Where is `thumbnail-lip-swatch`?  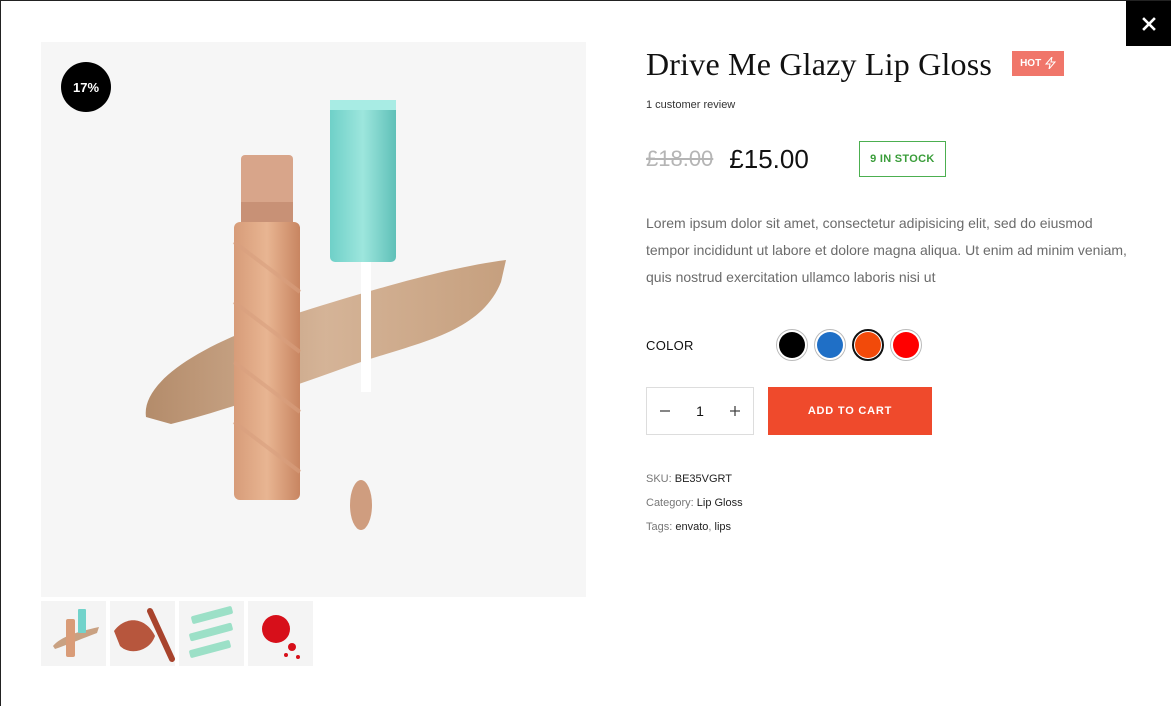
thumbnail-lip-swatch is located at coordinates (142, 633).